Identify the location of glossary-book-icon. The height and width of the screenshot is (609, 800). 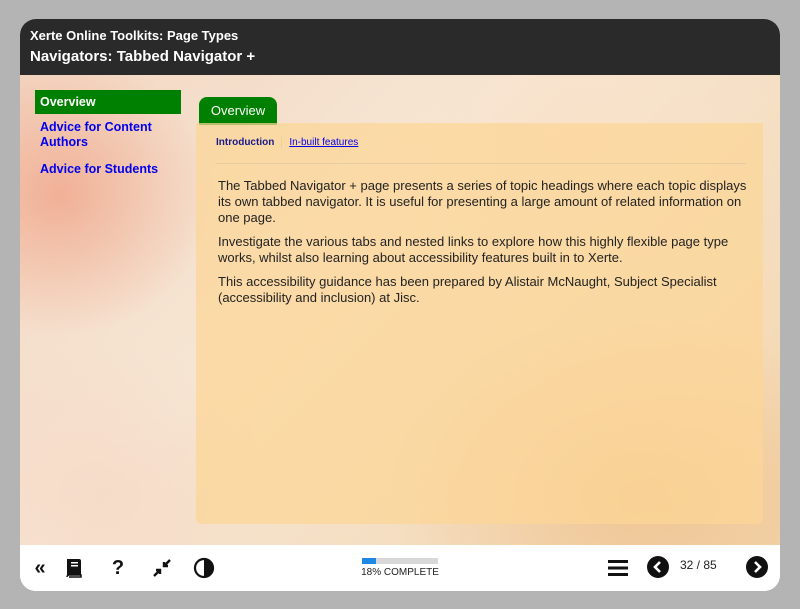
(74, 568).